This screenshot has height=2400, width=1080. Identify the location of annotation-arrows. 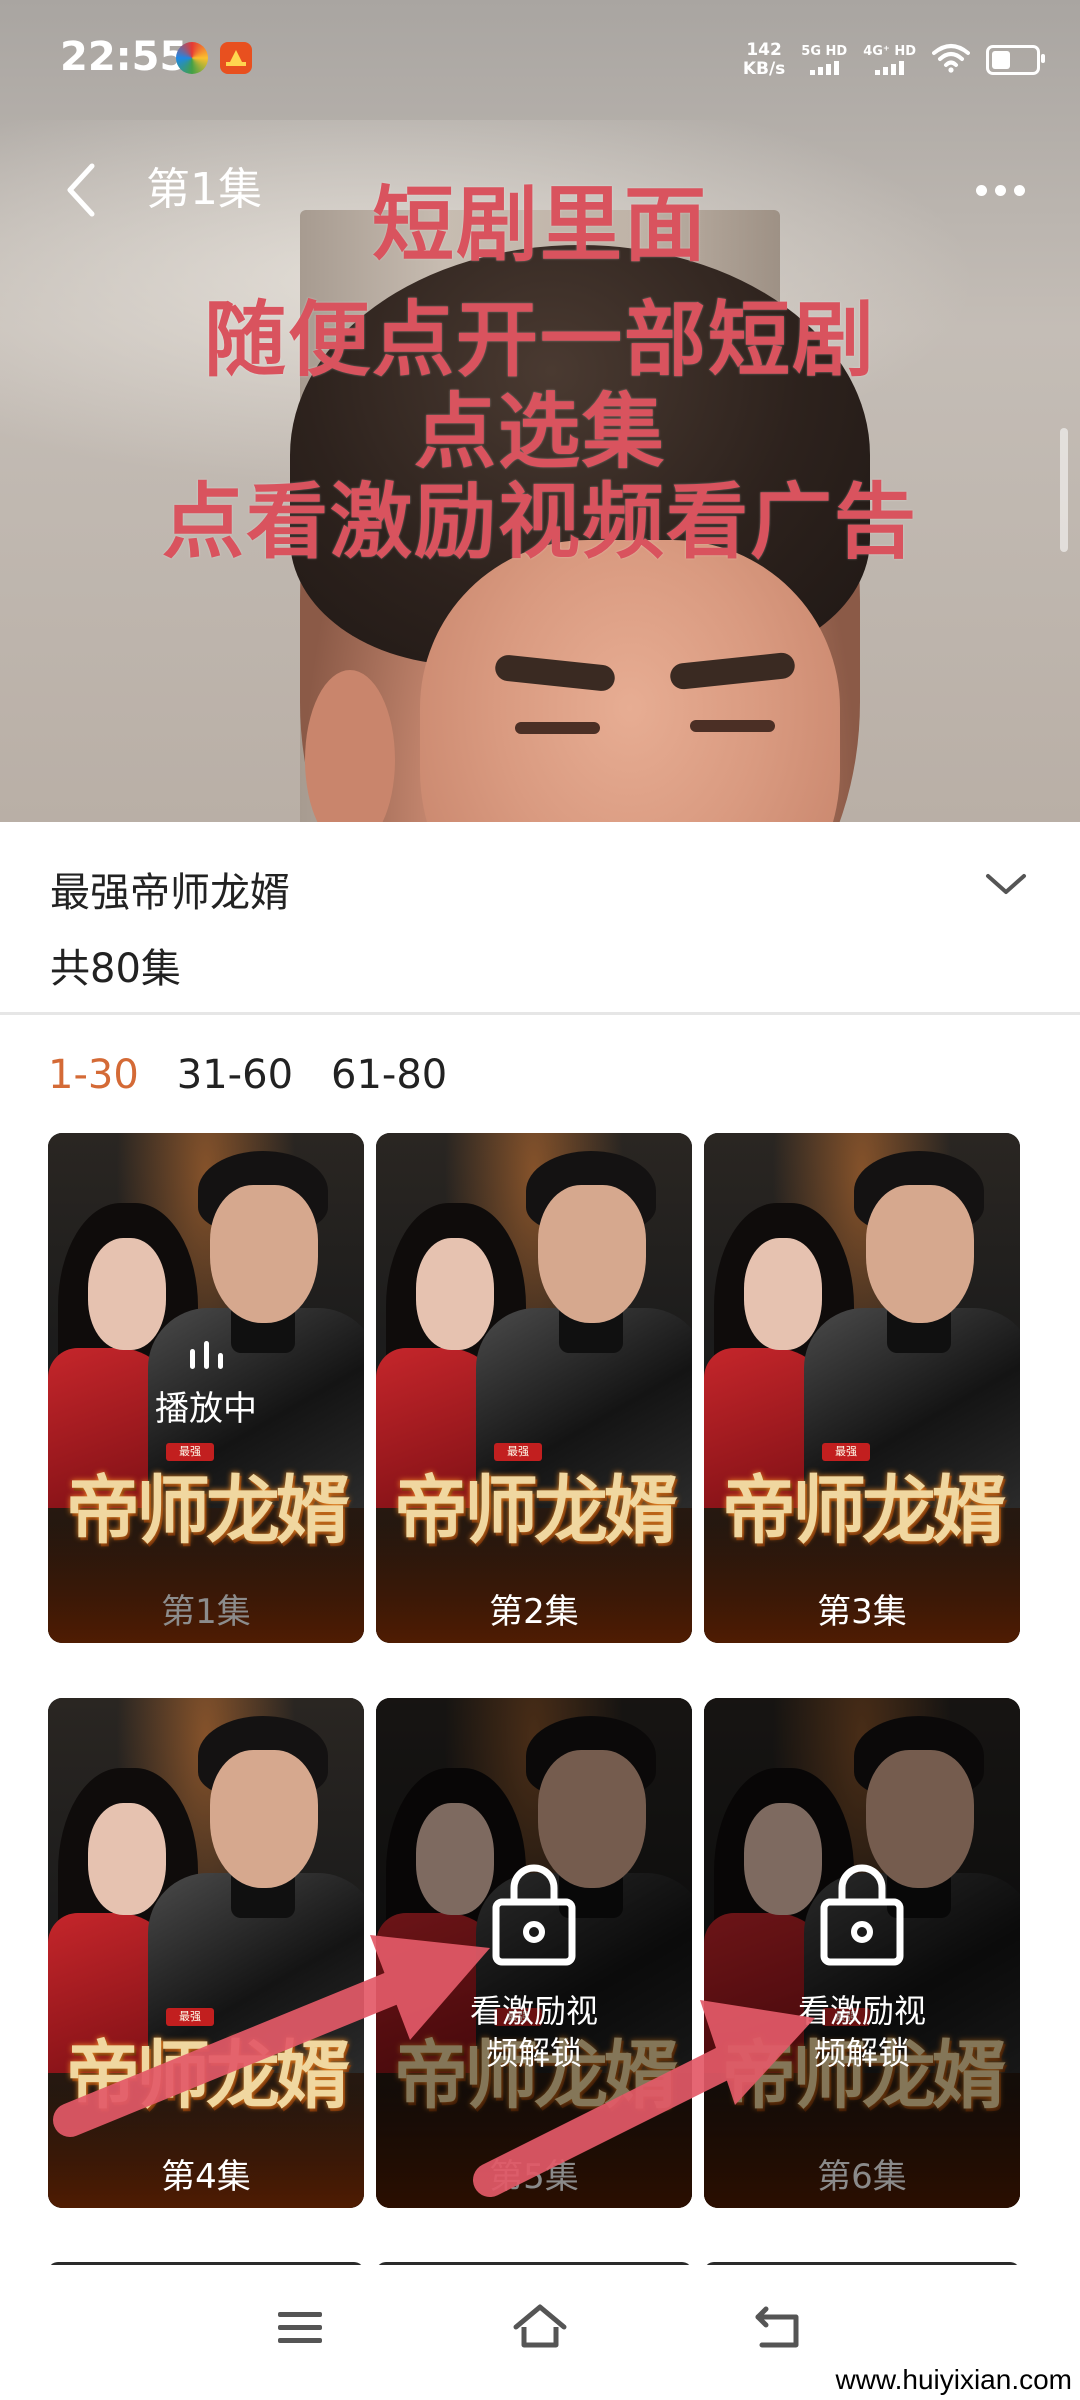
(434, 2066).